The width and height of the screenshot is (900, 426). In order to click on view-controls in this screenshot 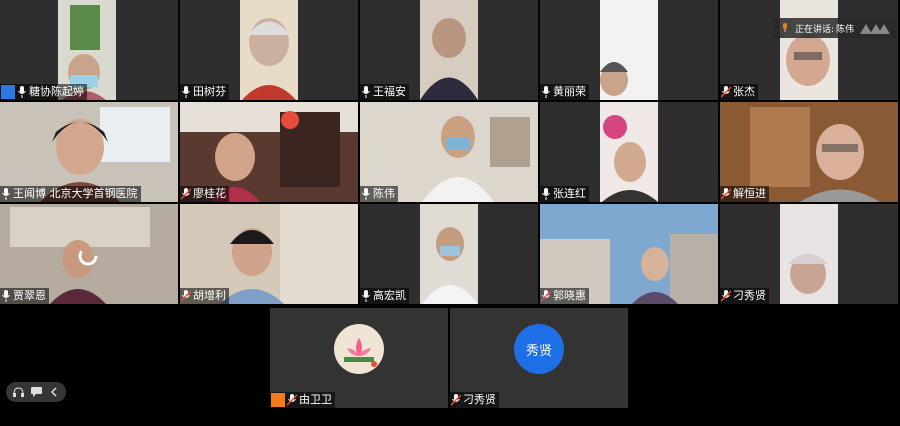, I will do `click(36, 392)`.